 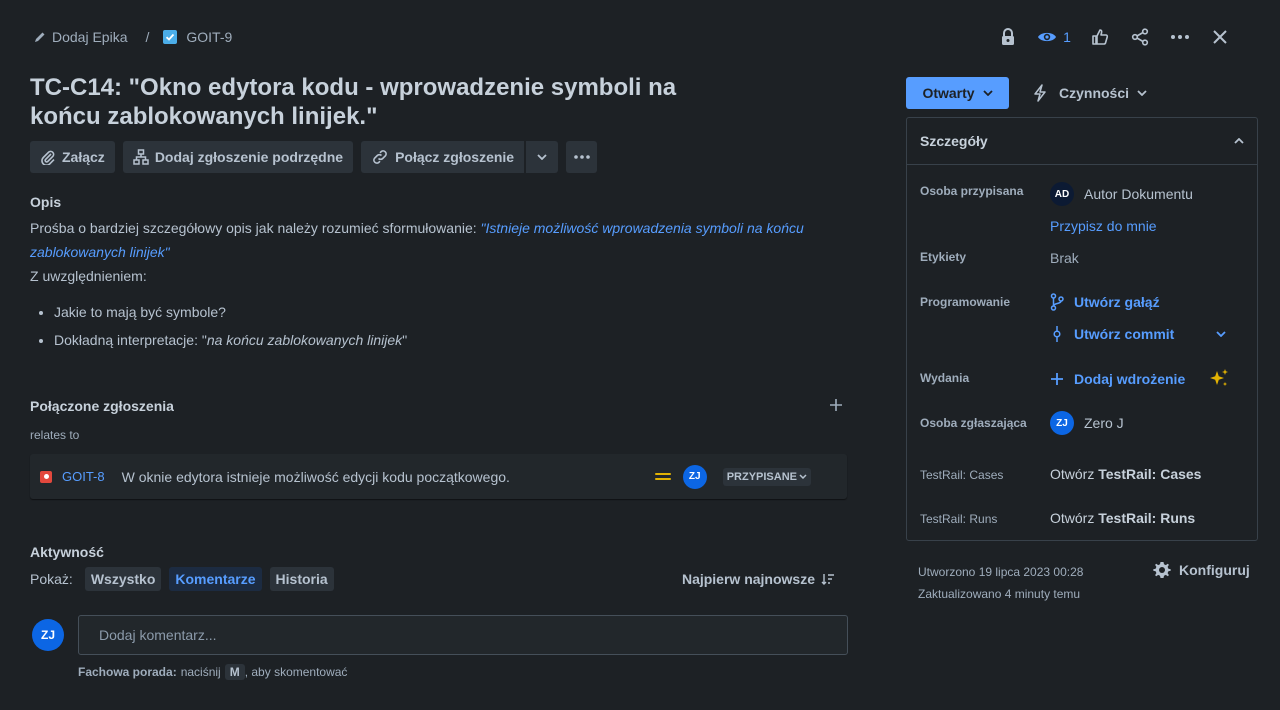 What do you see at coordinates (200, 672) in the screenshot?
I see `tip-press: naciśnij` at bounding box center [200, 672].